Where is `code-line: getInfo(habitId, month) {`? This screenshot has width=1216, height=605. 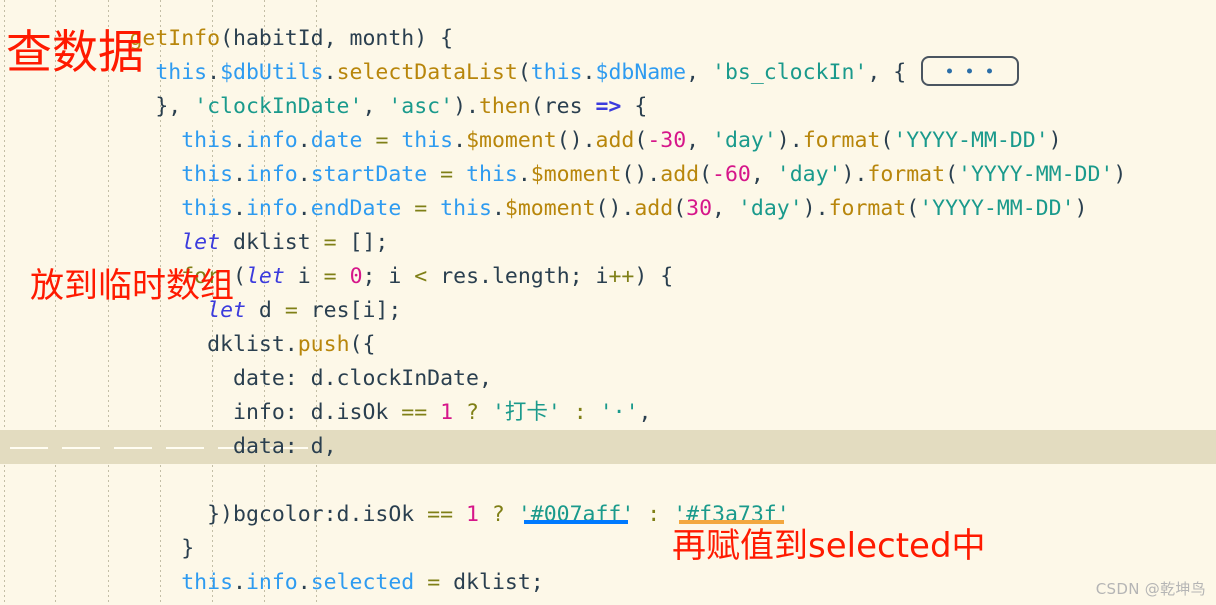
code-line: getInfo(habitId, month) { is located at coordinates (608, 25).